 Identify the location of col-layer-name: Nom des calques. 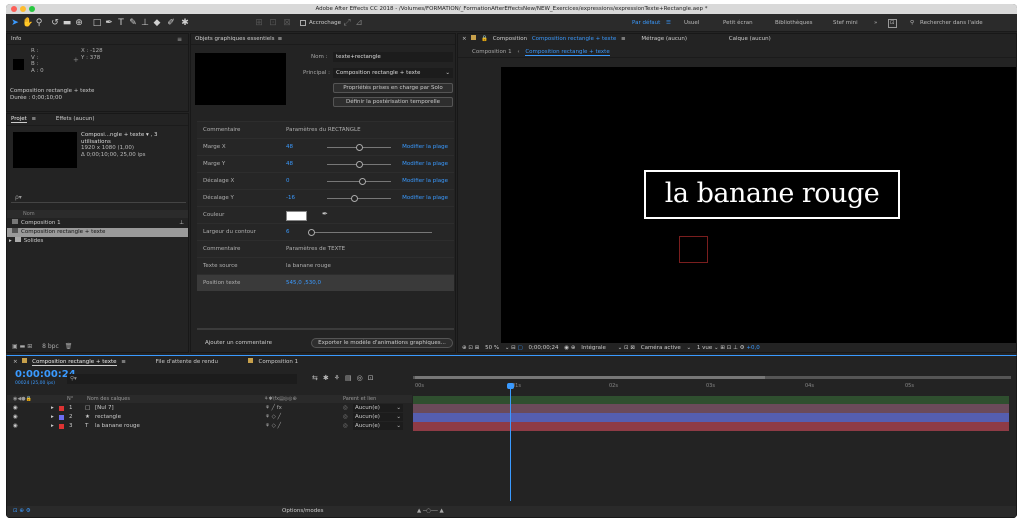
(108, 399).